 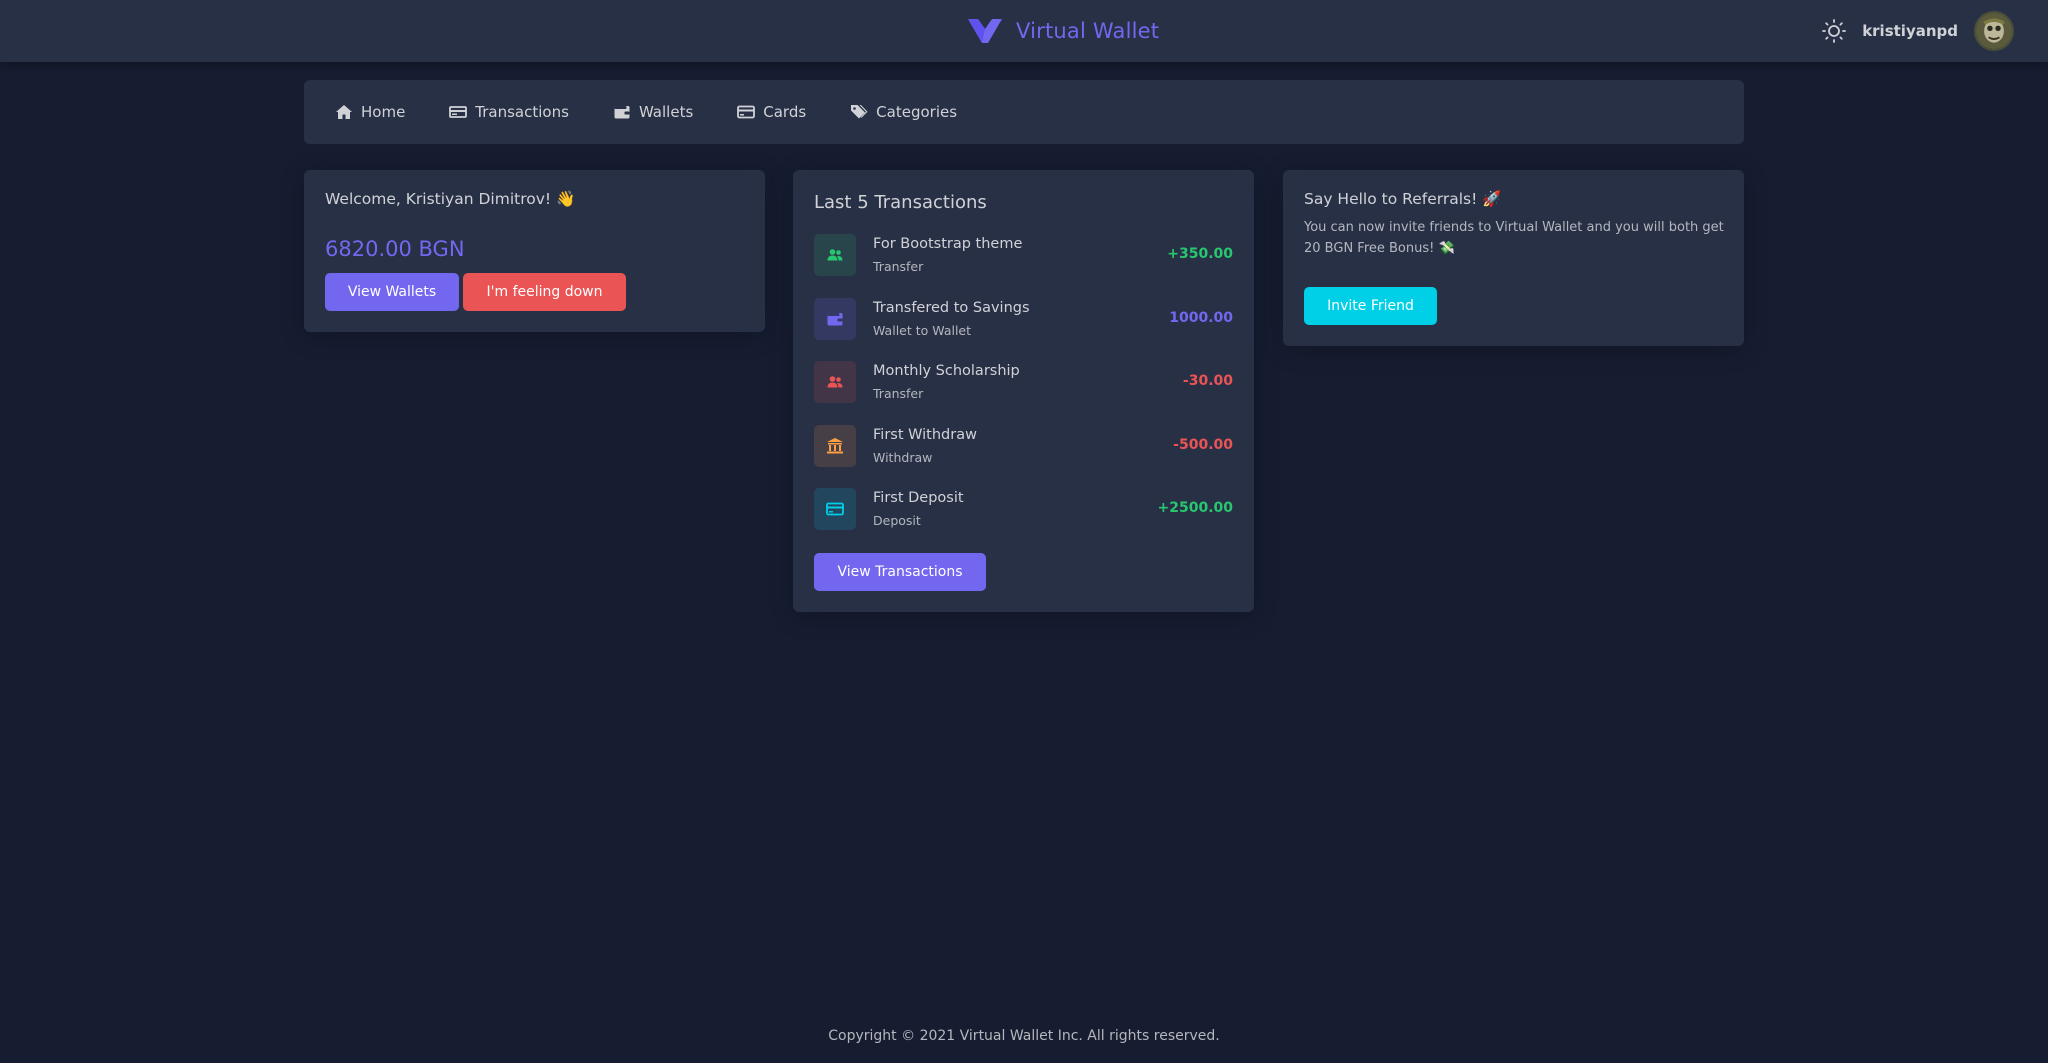 I want to click on user-area: kristiyanpd, so click(x=1918, y=31).